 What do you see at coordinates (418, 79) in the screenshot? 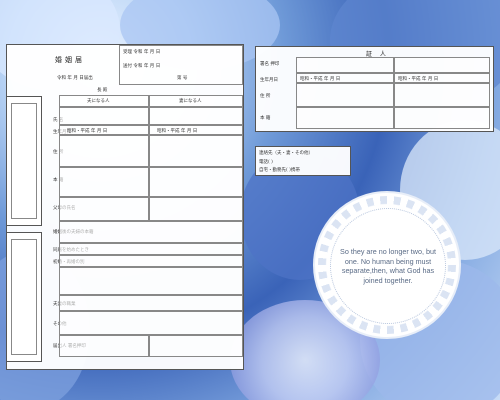
I see `witness-2-birth-text: 昭和・平成 年 月 日` at bounding box center [418, 79].